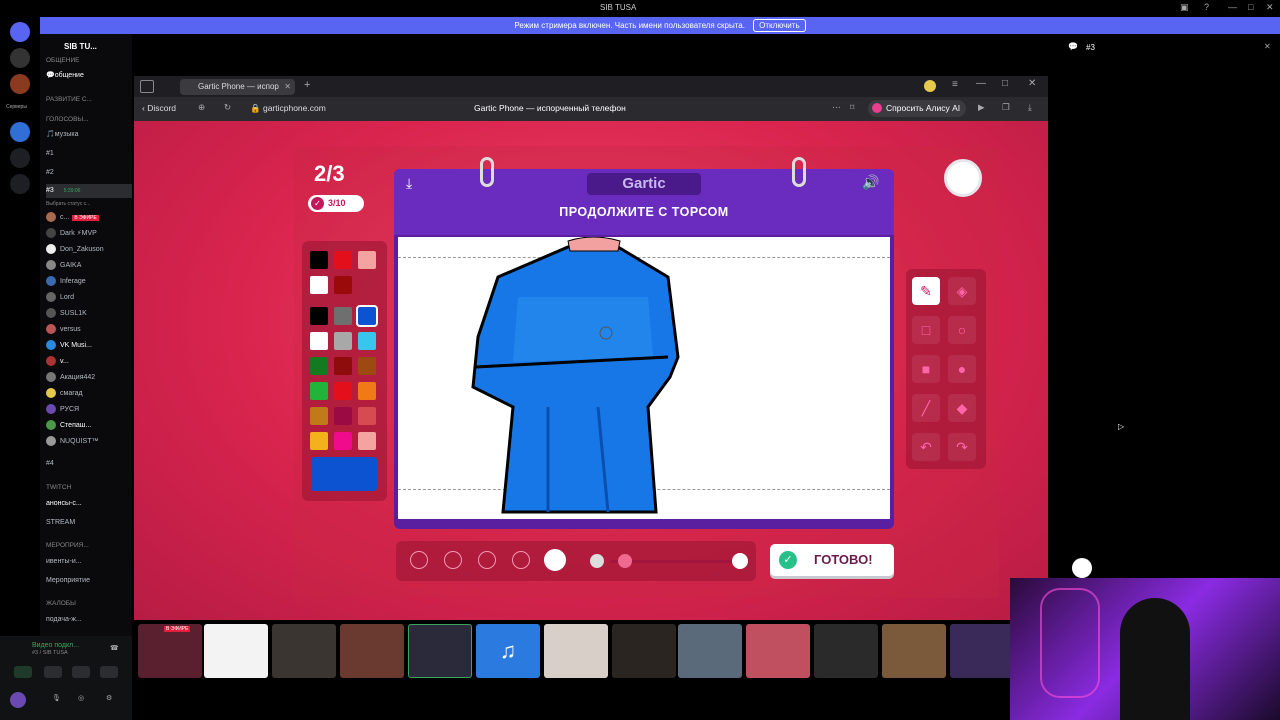 The height and width of the screenshot is (720, 1280). I want to click on category: ЖАЛОБЫ, so click(89, 604).